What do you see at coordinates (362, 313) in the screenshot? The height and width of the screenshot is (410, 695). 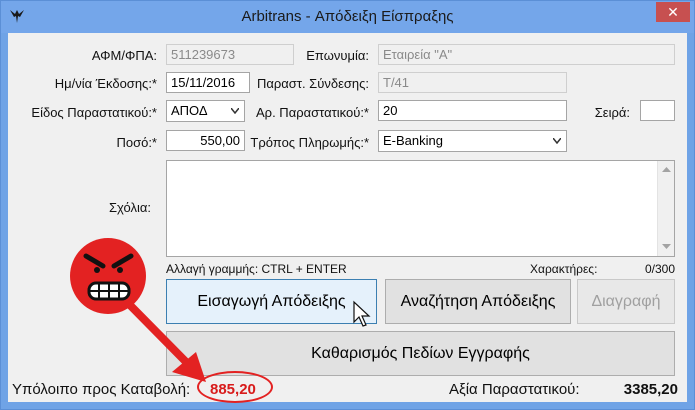 I see `mouse-pointer-icon` at bounding box center [362, 313].